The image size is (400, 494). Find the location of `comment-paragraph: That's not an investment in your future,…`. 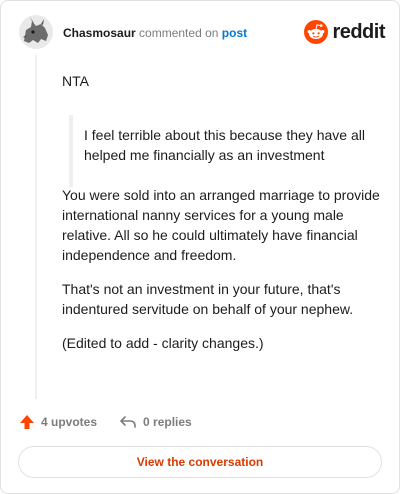

comment-paragraph: That's not an investment in your future,… is located at coordinates (208, 299).